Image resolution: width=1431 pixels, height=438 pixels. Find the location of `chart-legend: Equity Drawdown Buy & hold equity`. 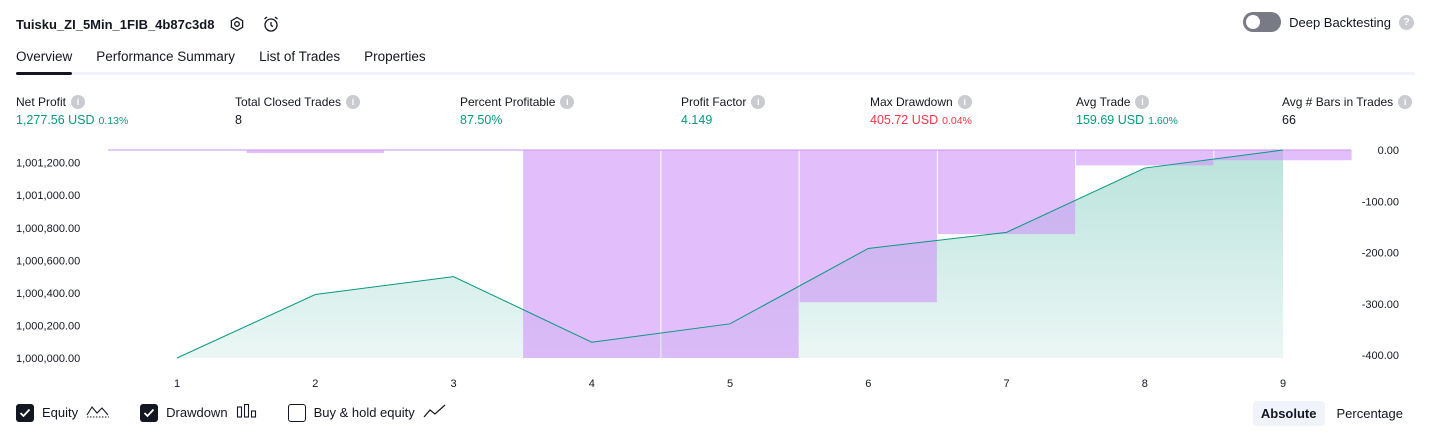

chart-legend: Equity Drawdown Buy & hold equity is located at coordinates (231, 412).